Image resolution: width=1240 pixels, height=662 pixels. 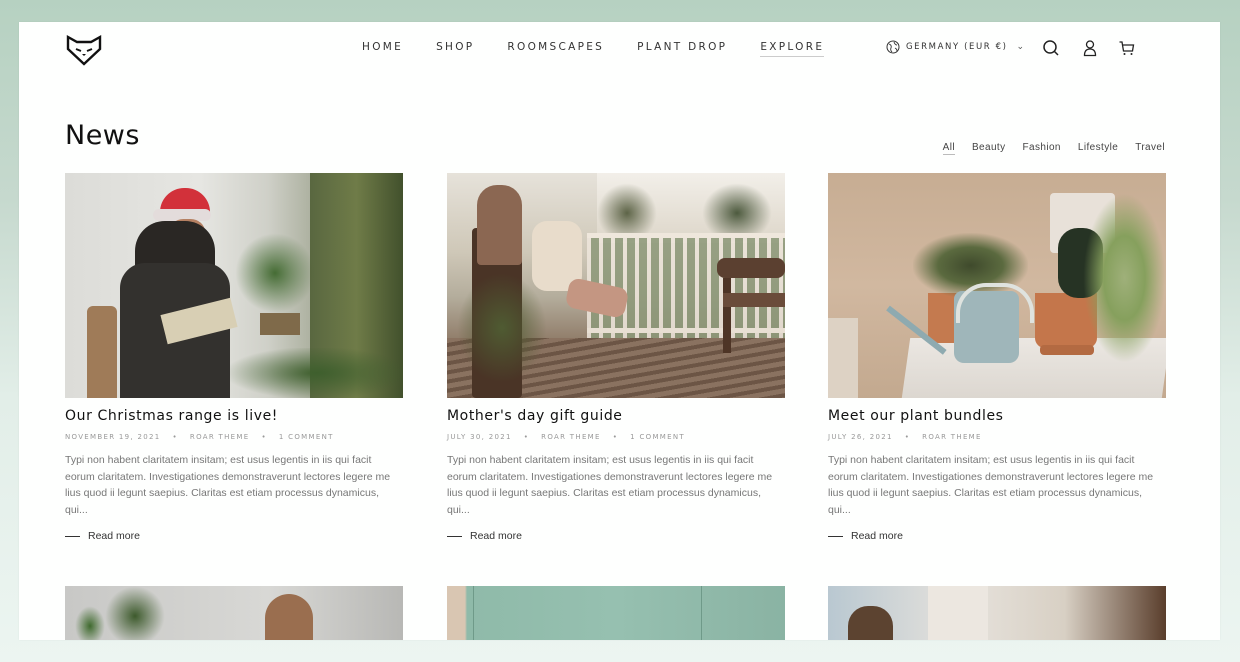 What do you see at coordinates (616, 416) in the screenshot?
I see `article-title: Mother's day gift guide` at bounding box center [616, 416].